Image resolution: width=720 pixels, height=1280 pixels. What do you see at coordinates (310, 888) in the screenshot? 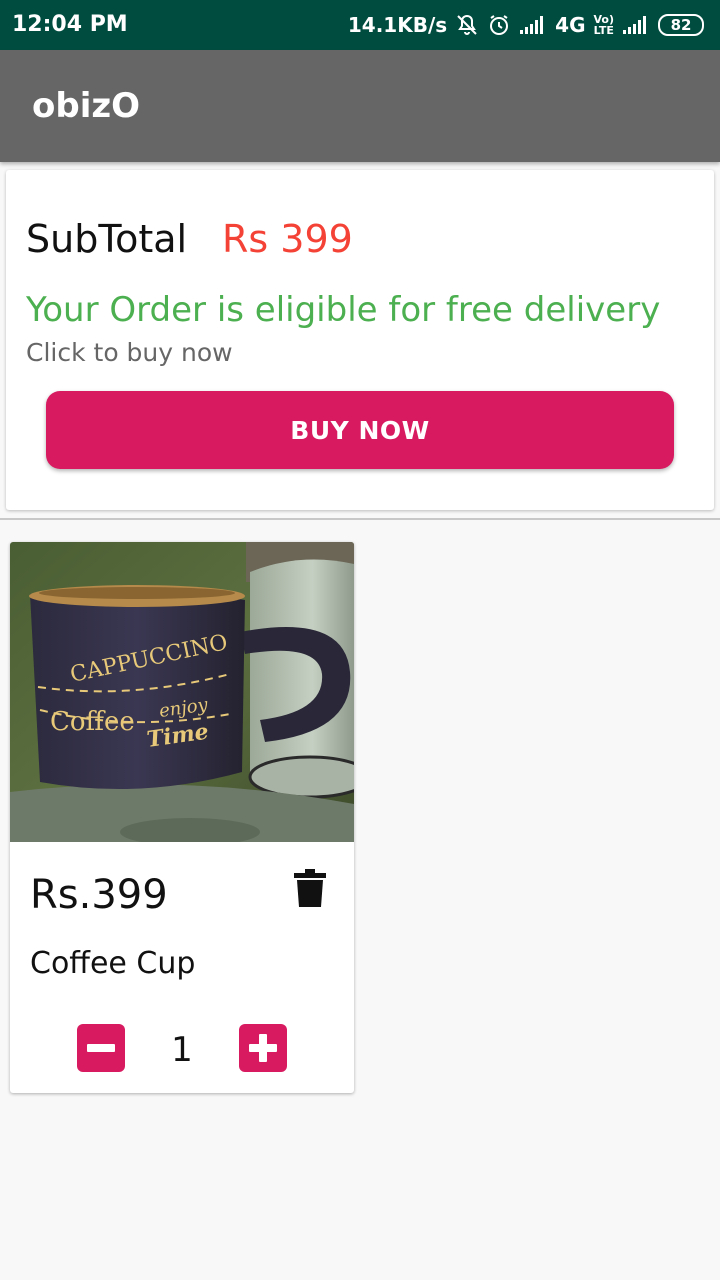
I see `delete-icon` at bounding box center [310, 888].